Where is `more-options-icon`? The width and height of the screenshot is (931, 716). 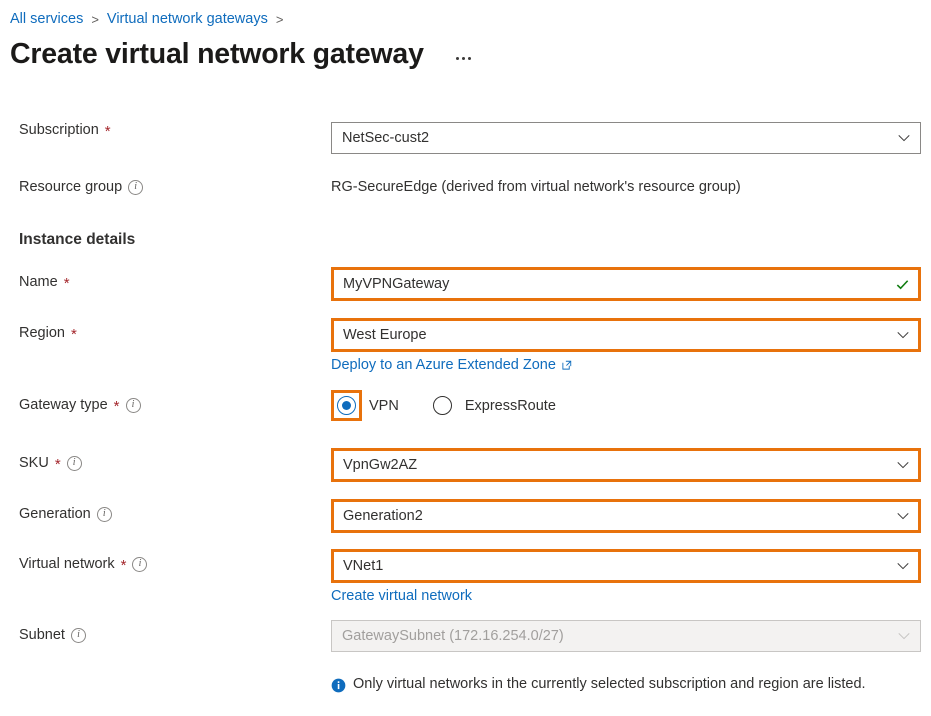
more-options-icon is located at coordinates (463, 58).